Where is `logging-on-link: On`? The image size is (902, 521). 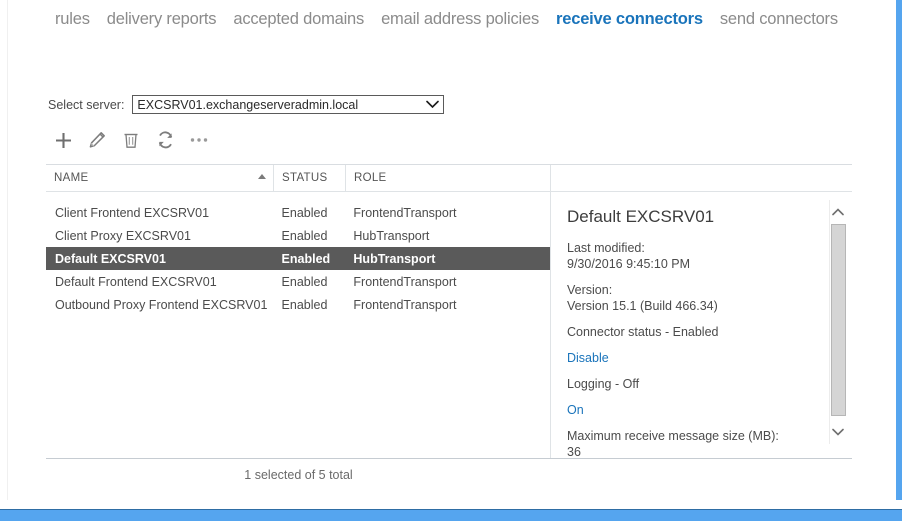
logging-on-link: On is located at coordinates (709, 410).